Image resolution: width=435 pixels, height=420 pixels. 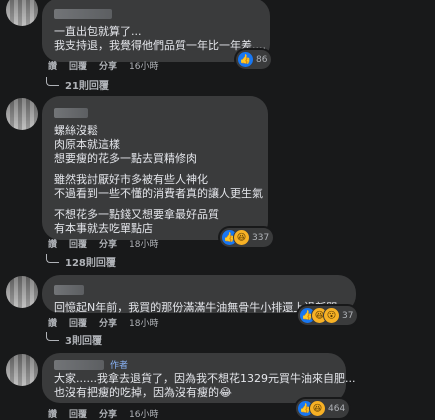 I want to click on reaction-summary: 👍 😆 464, so click(x=323, y=408).